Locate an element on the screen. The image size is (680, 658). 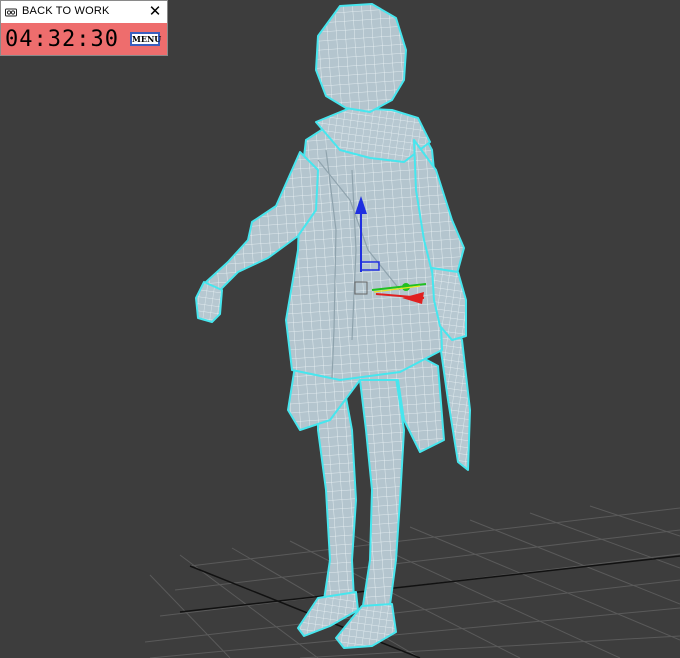
close-button: ✕ is located at coordinates (155, 12).